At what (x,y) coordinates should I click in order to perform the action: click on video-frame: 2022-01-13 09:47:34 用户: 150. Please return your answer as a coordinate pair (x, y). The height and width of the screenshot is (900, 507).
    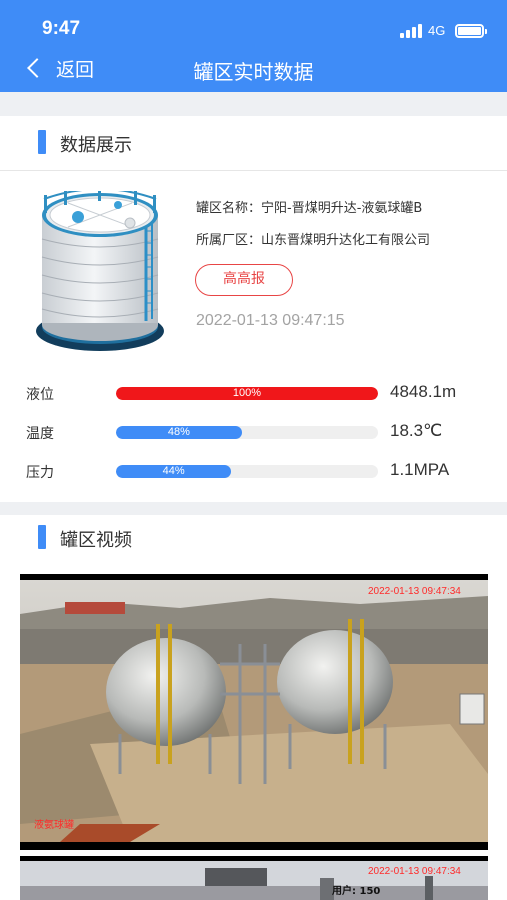
    Looking at the image, I should click on (254, 878).